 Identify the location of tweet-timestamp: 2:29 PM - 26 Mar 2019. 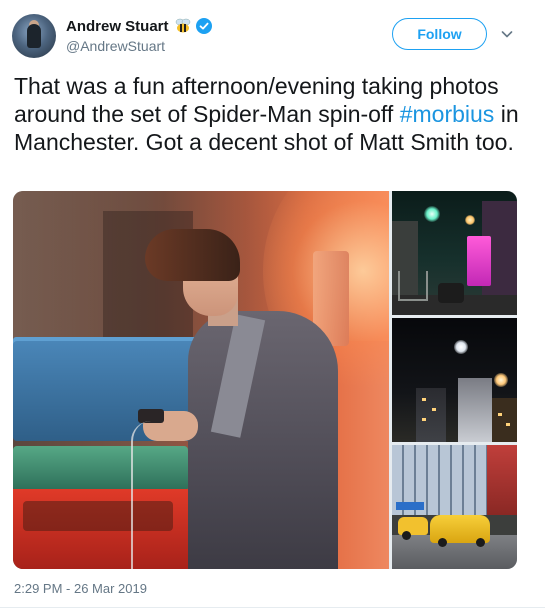
(80, 588).